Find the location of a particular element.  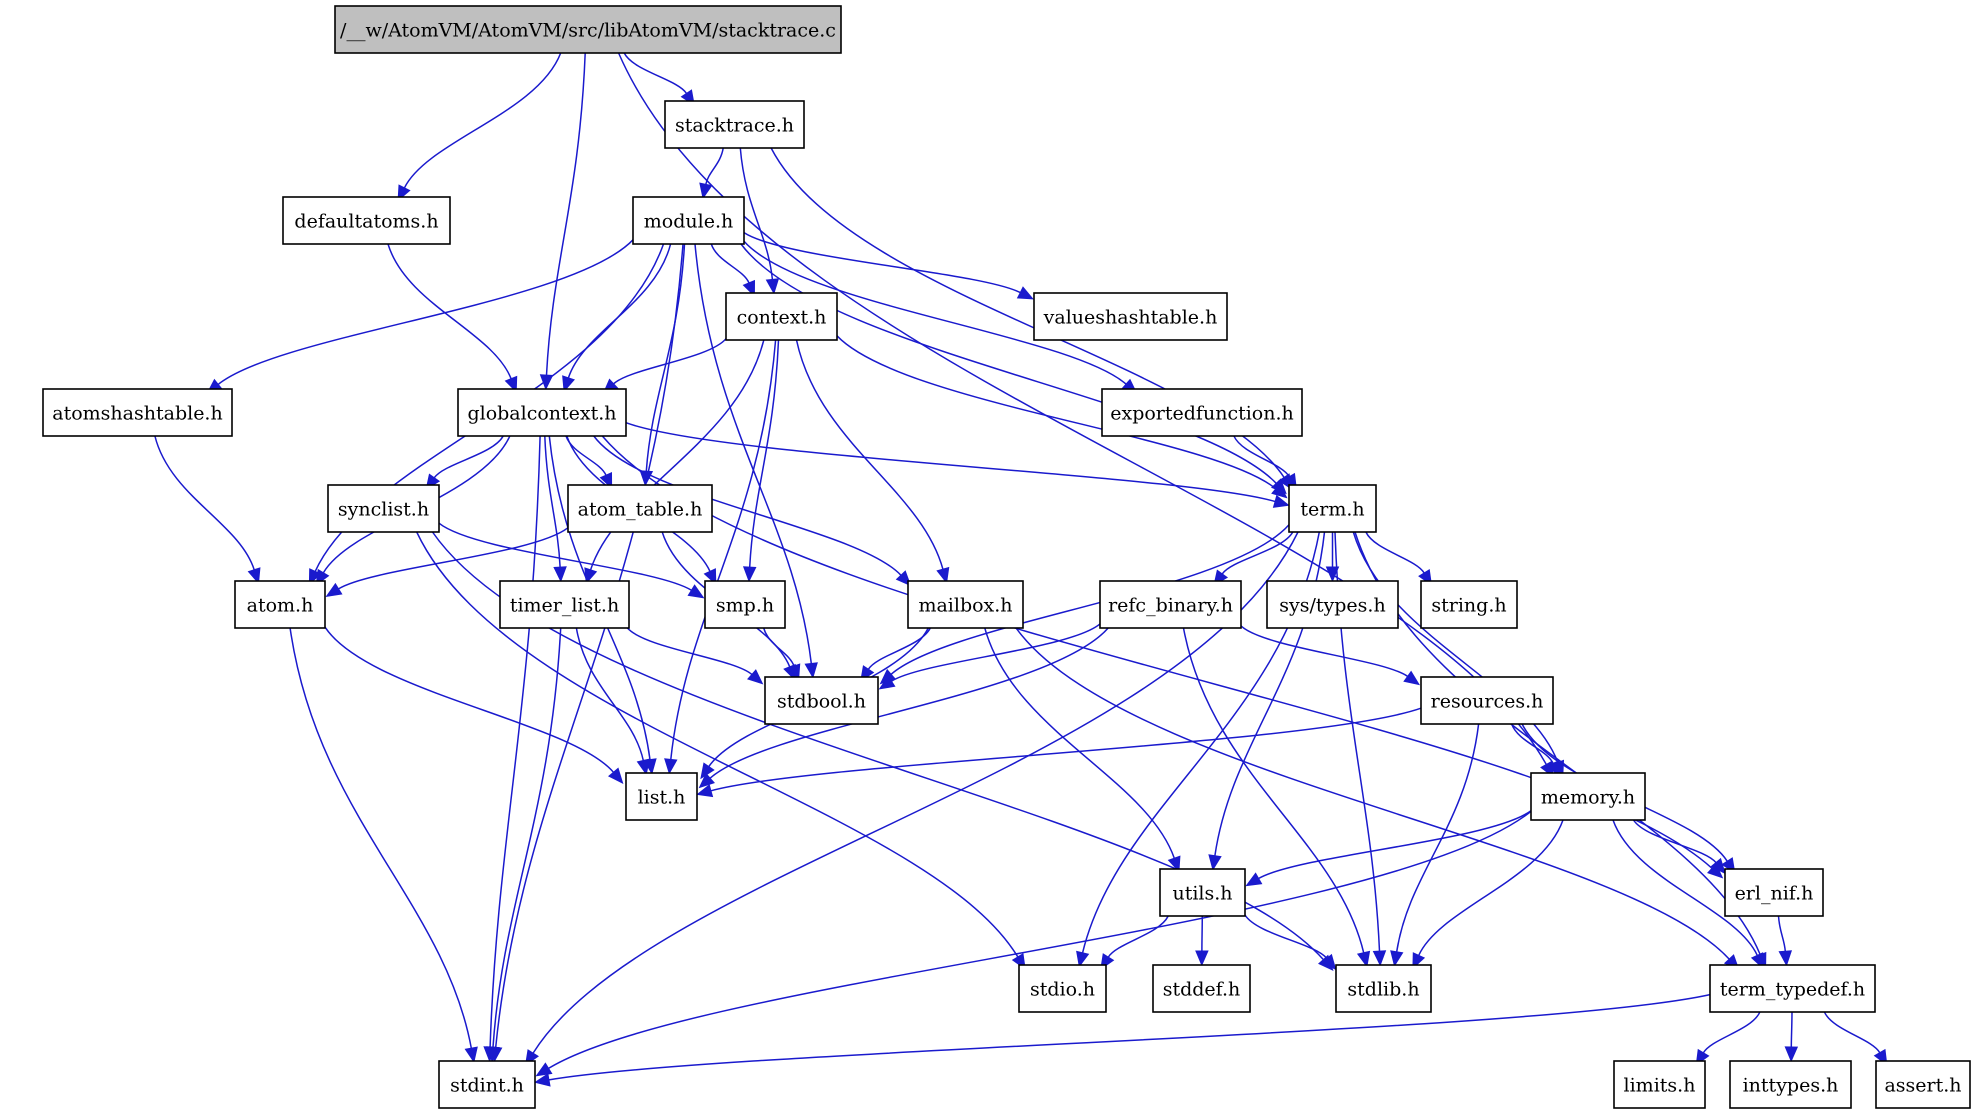

node-label: stddef.h is located at coordinates (1202, 990).